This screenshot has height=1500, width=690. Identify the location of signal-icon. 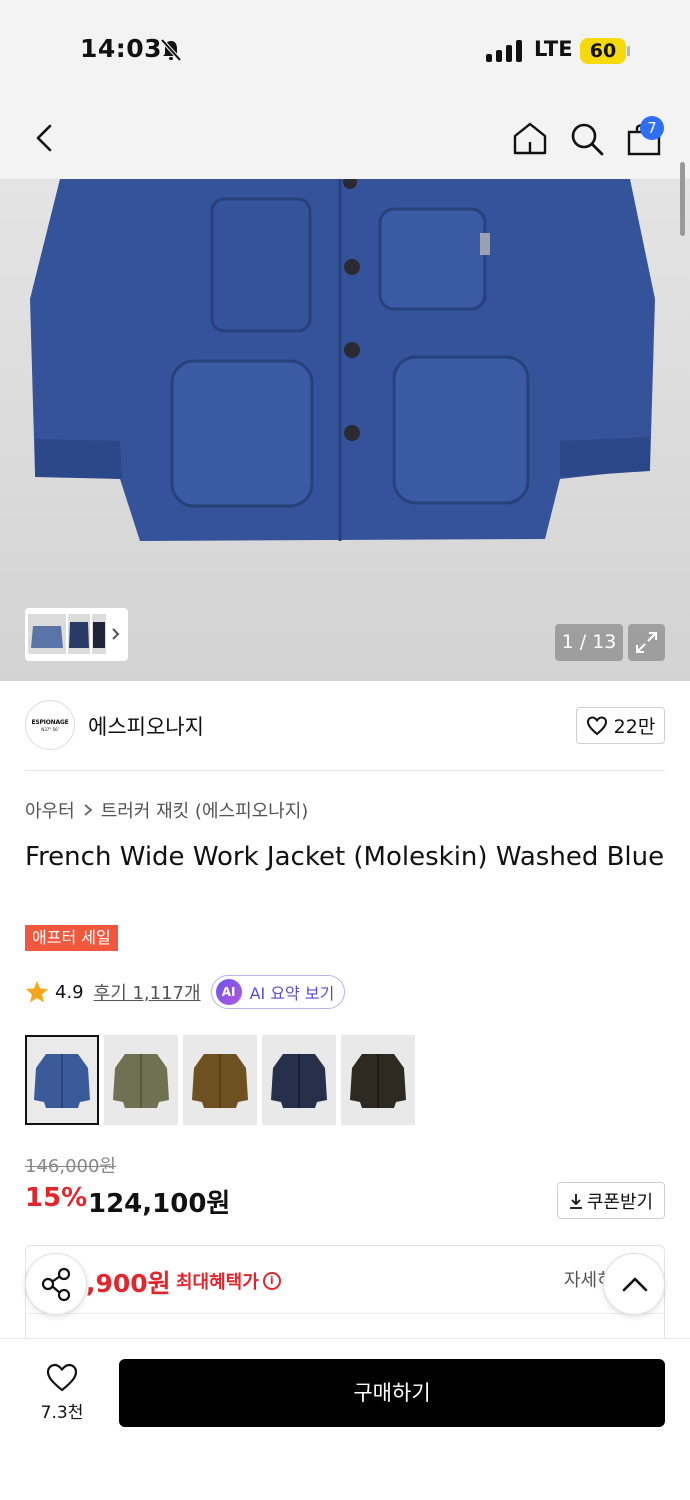
(504, 51).